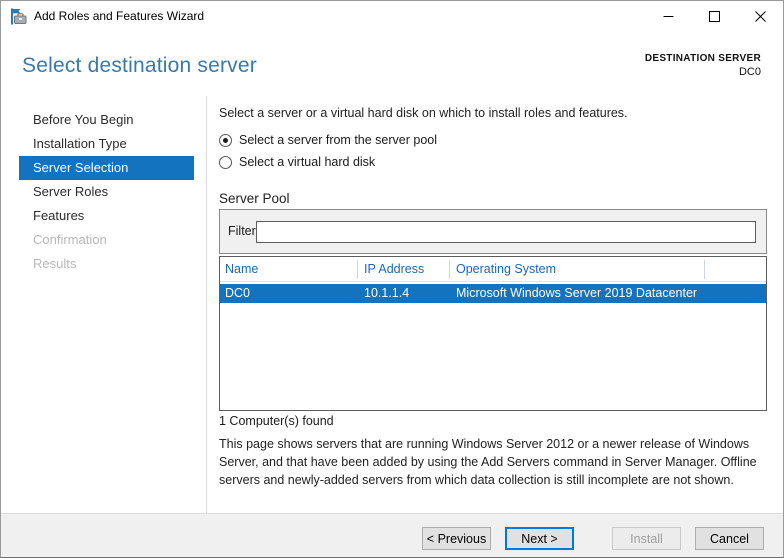 The image size is (784, 558). I want to click on radio-select-server-pool: Select a server from the server pool, so click(328, 140).